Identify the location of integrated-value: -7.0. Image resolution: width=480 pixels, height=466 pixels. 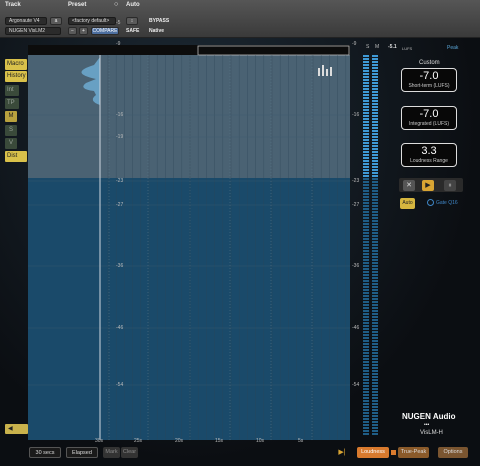
(429, 114).